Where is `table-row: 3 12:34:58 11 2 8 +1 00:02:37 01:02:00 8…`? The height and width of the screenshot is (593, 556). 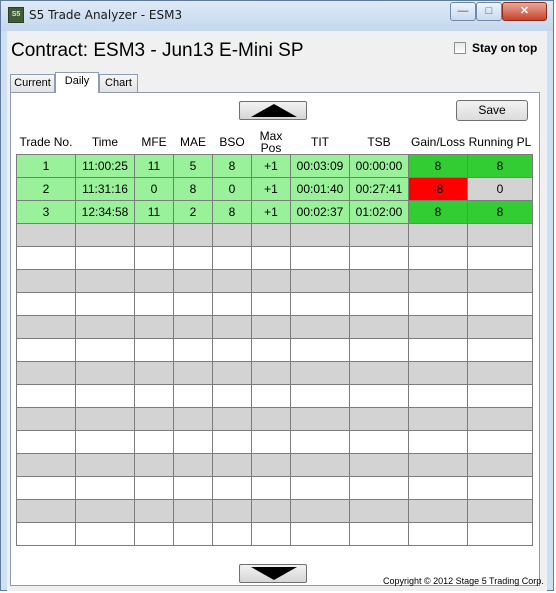
table-row: 3 12:34:58 11 2 8 +1 00:02:37 01:02:00 8… is located at coordinates (274, 212).